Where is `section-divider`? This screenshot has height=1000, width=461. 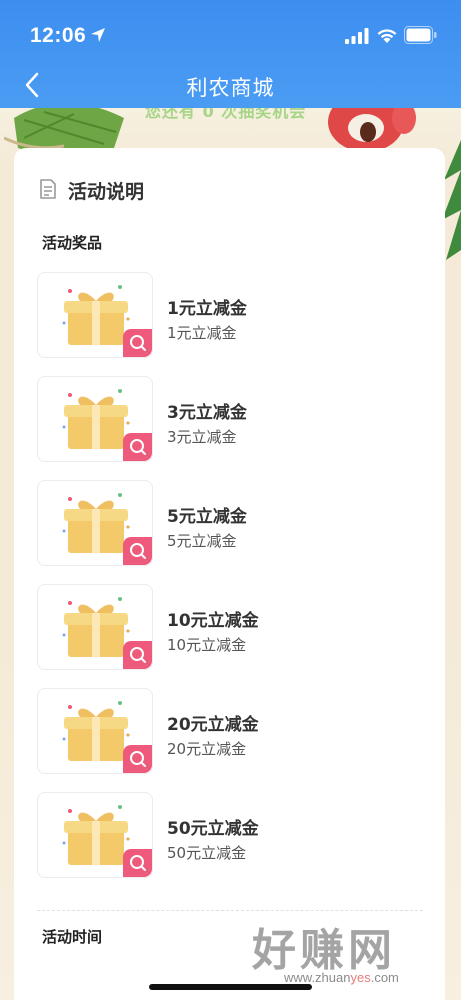 section-divider is located at coordinates (230, 910).